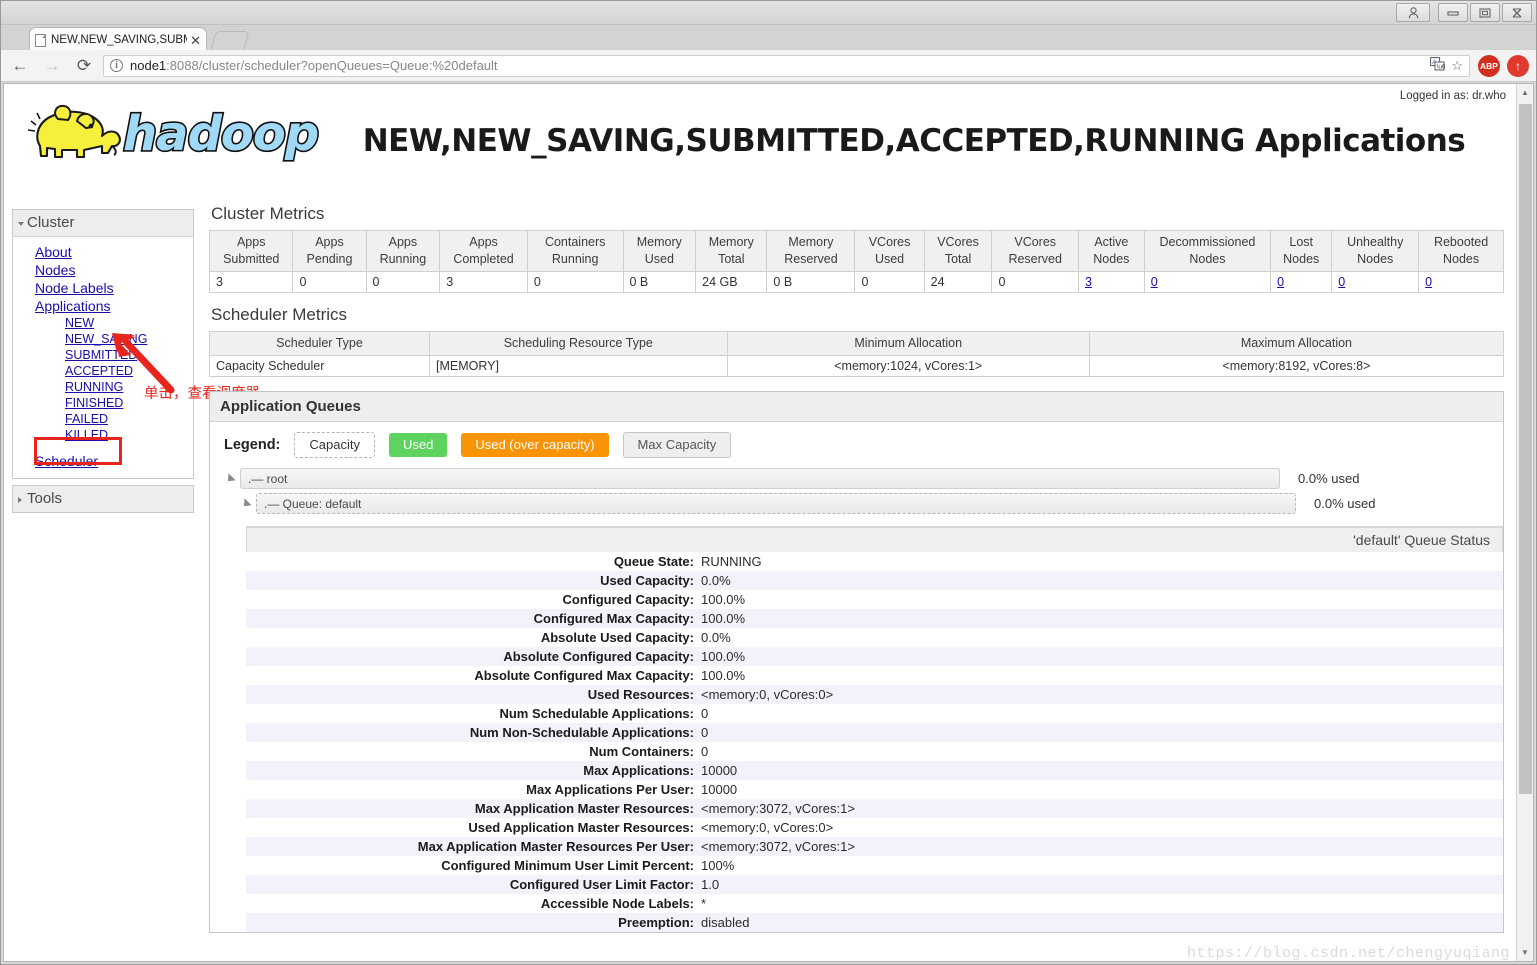 This screenshot has height=965, width=1537. What do you see at coordinates (103, 435) in the screenshot?
I see `sidebar-item-killed: KILLED` at bounding box center [103, 435].